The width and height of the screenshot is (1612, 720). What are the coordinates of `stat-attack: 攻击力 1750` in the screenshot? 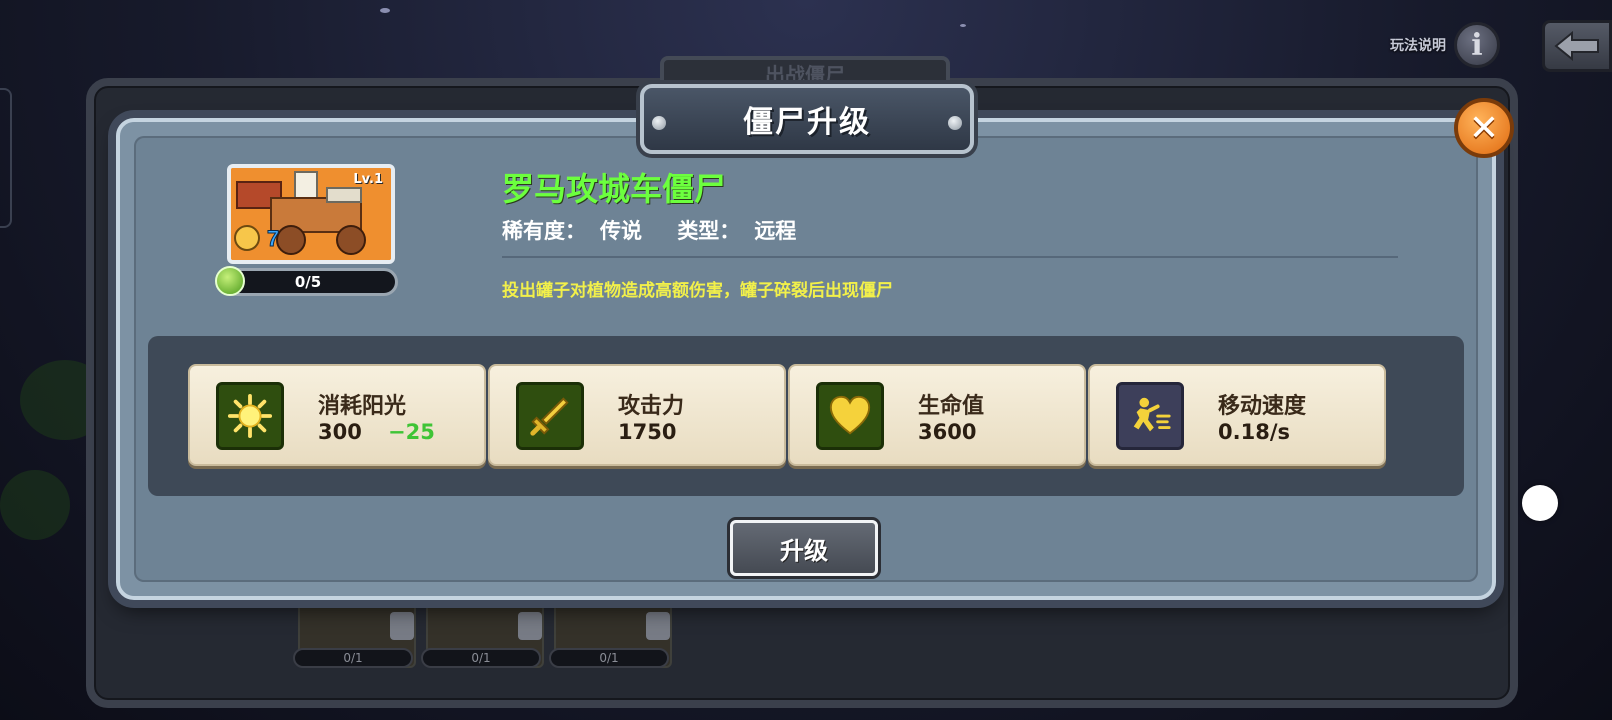 It's located at (637, 415).